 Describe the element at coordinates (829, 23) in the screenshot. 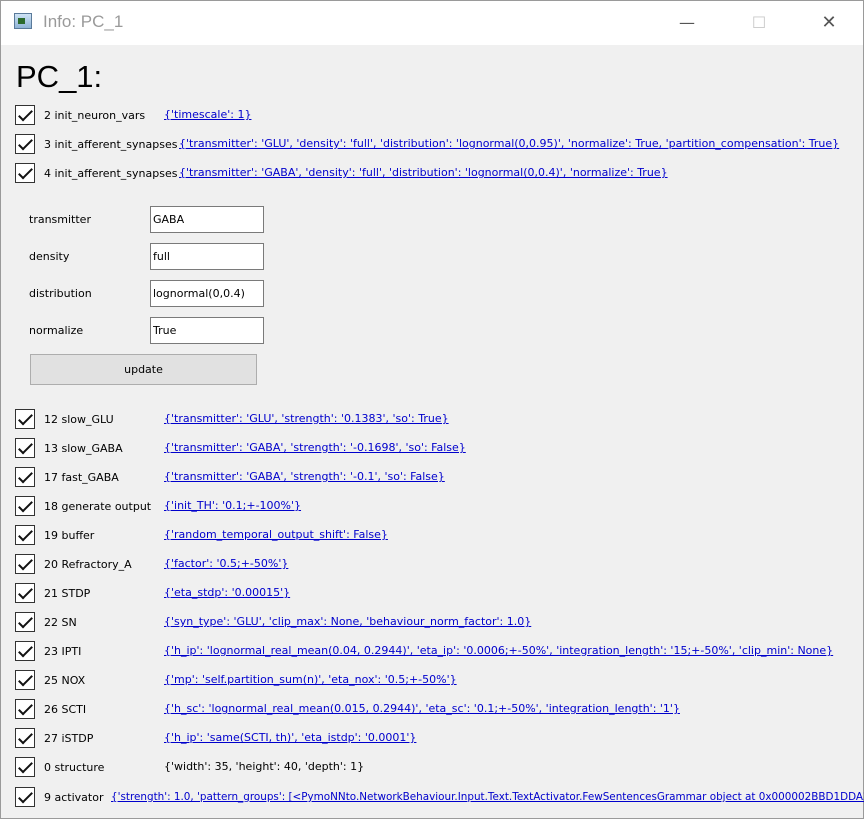

I see `close-button: ✕` at that location.